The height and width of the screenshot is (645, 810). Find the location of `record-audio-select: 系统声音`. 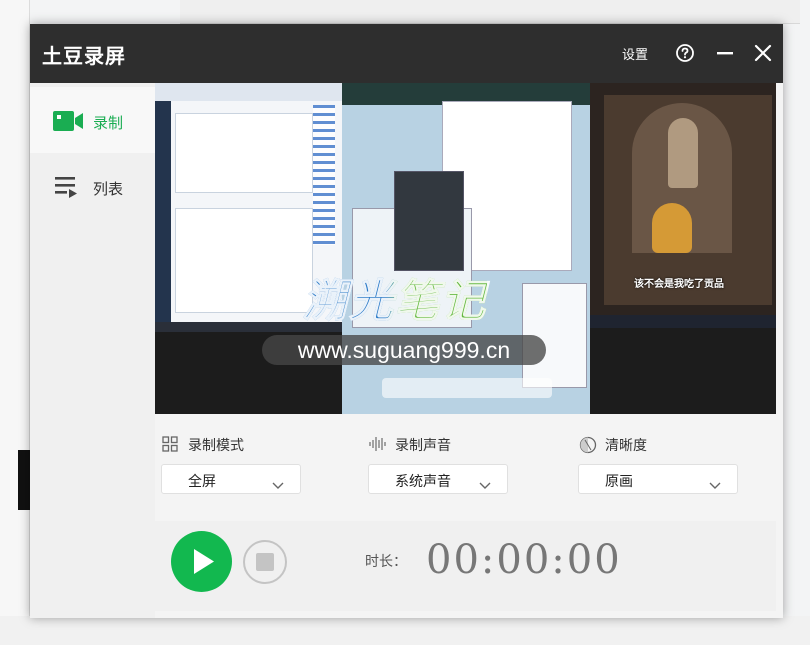

record-audio-select: 系统声音 is located at coordinates (438, 479).